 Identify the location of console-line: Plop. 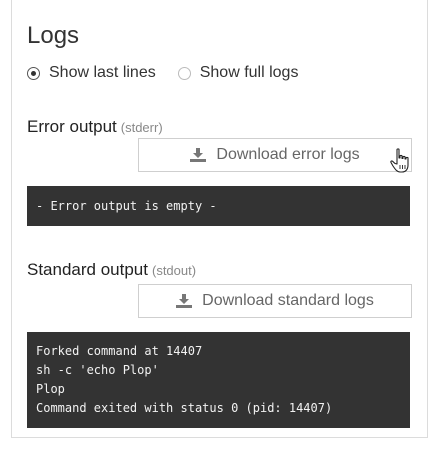
(50, 389).